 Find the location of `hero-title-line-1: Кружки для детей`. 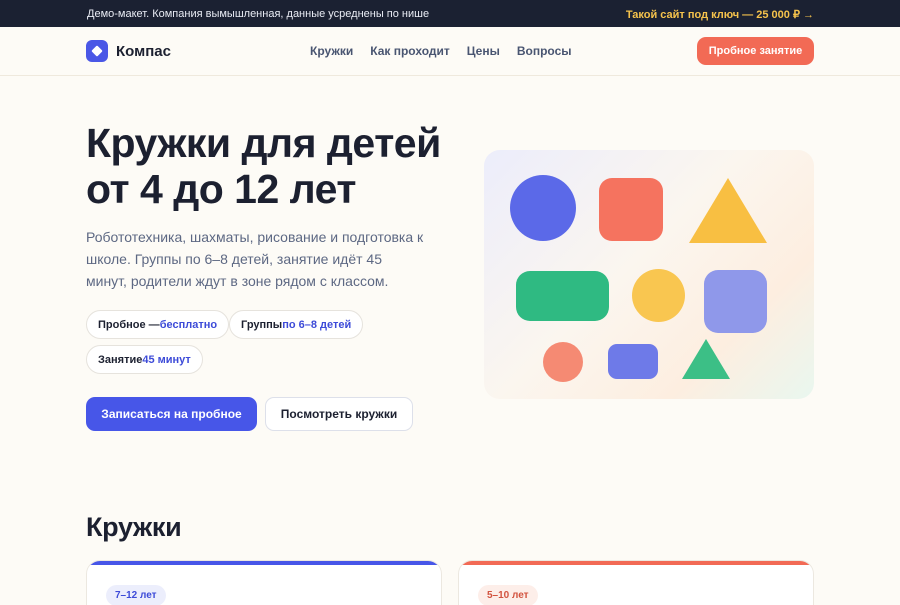

hero-title-line-1: Кружки для детей is located at coordinates (263, 143).